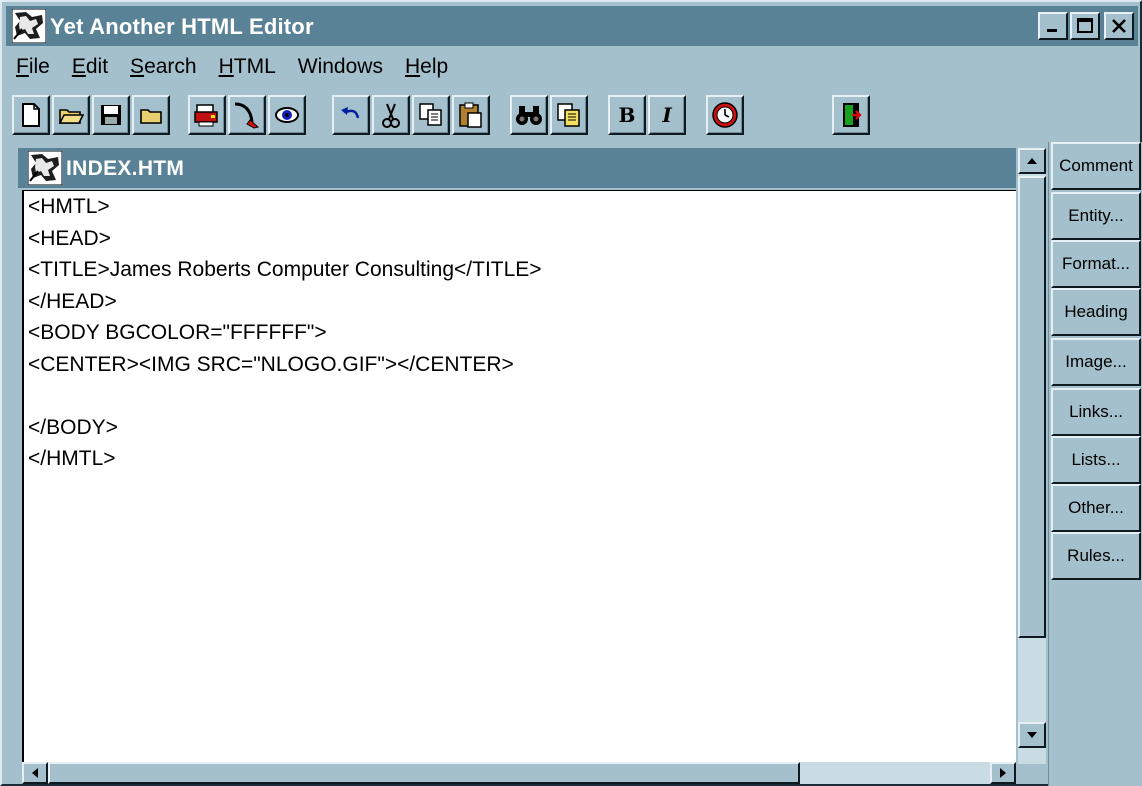 The width and height of the screenshot is (1142, 786). Describe the element at coordinates (517, 168) in the screenshot. I see `document-title-bar: INDEX.HTM` at that location.